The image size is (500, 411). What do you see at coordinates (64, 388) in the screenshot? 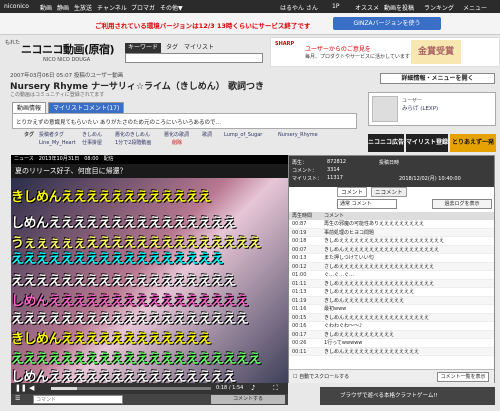
I see `seek-progress` at bounding box center [64, 388].